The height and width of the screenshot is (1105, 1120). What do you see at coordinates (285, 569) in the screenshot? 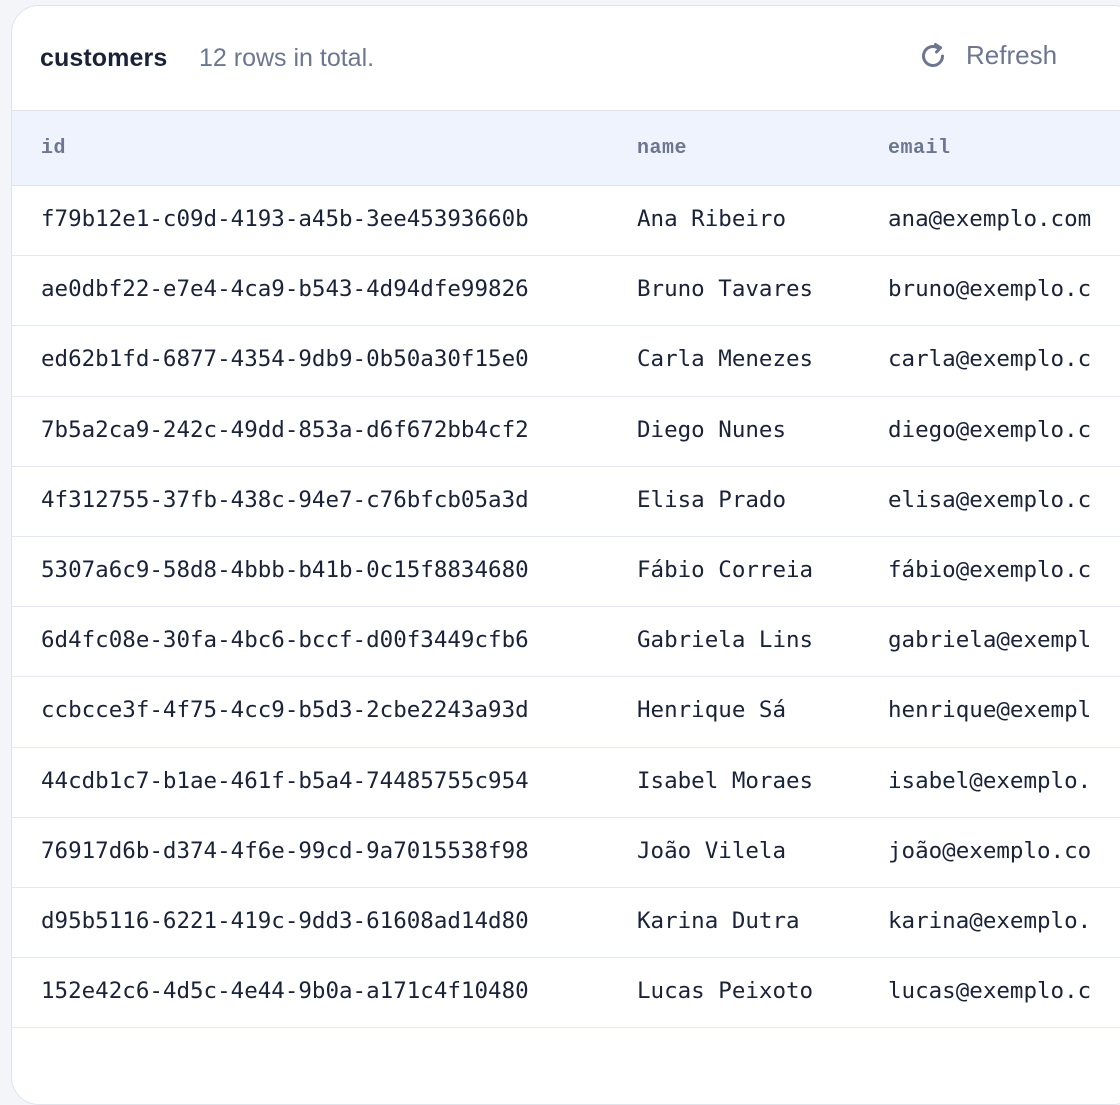
I see `cell-id: 5307a6c9-58d8-4bbb-b41b-0c15f8834680` at bounding box center [285, 569].